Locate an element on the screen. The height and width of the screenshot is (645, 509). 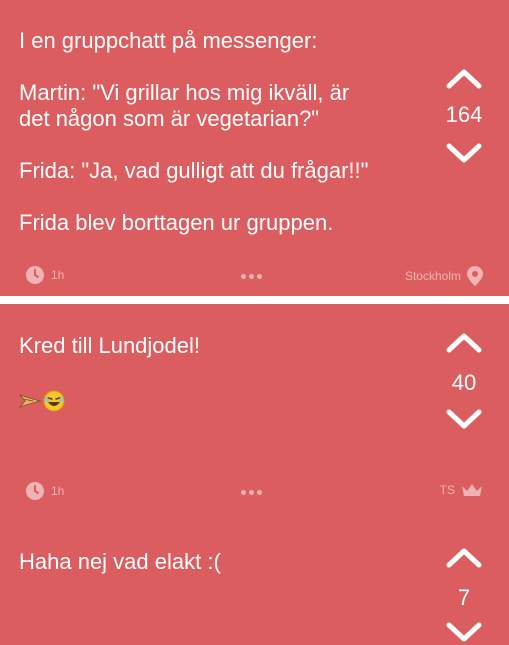
post-meta: 1h TS is located at coordinates (254, 492).